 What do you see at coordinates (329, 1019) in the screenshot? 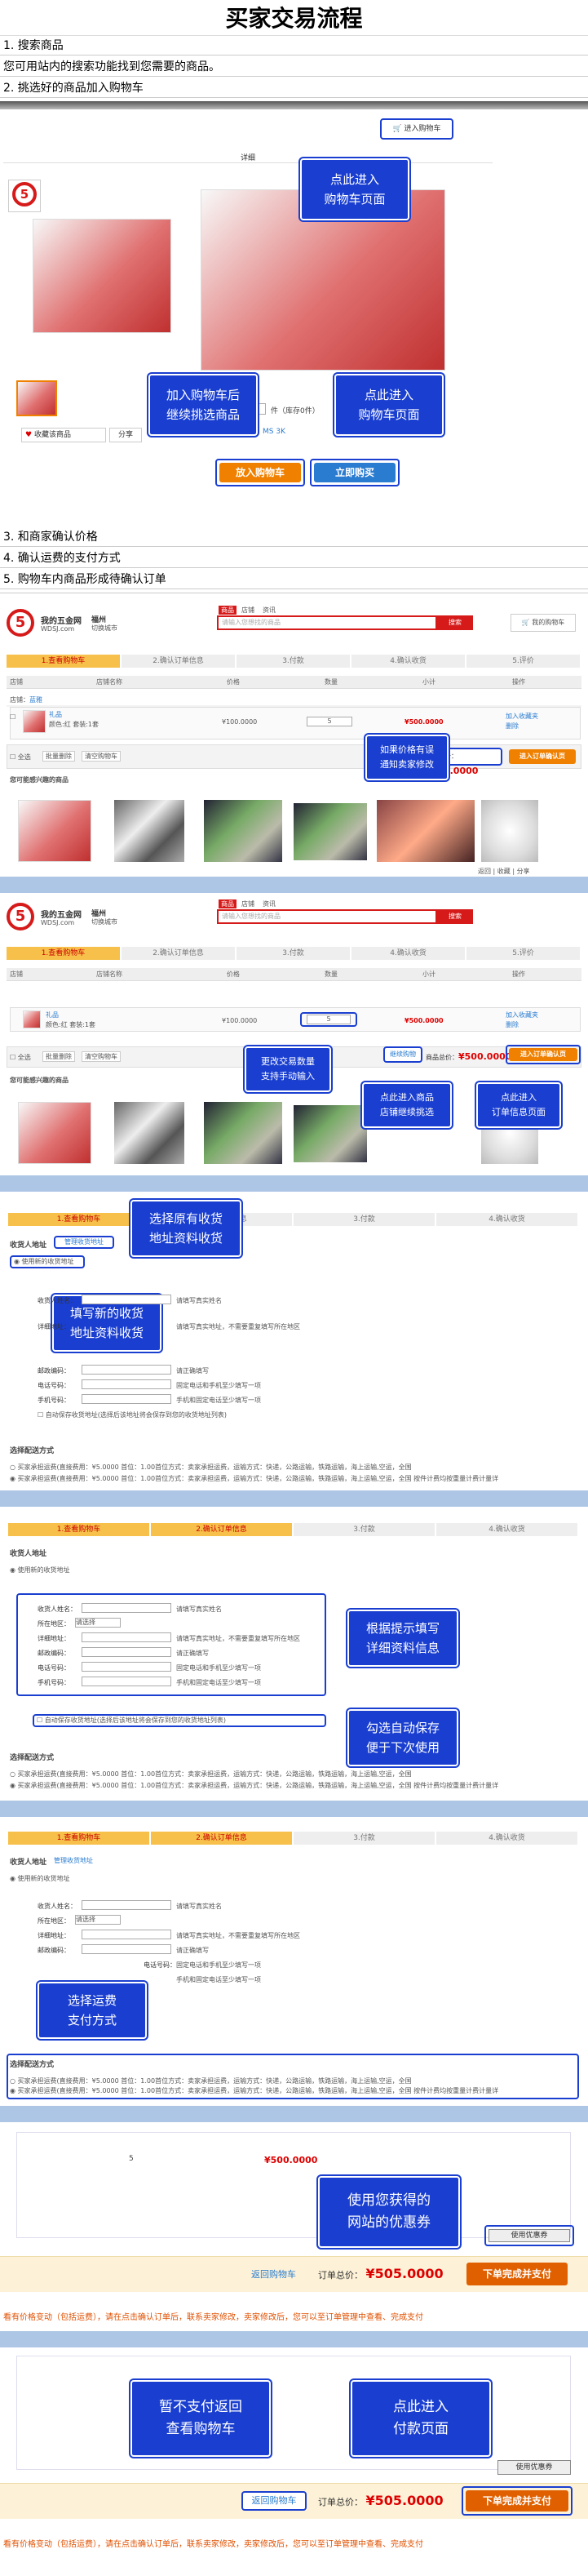
I see `cart-qty-input-2: 5` at bounding box center [329, 1019].